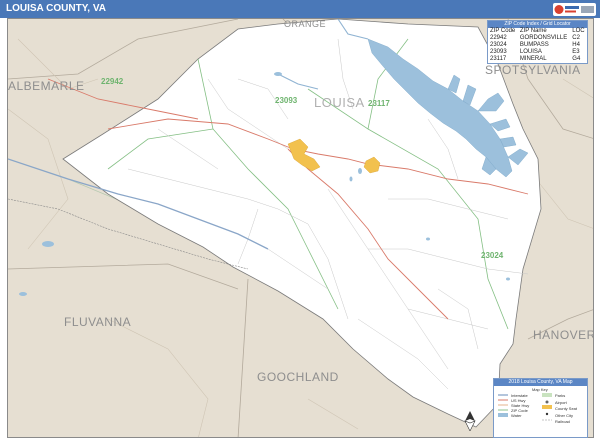 The width and height of the screenshot is (600, 442). What do you see at coordinates (498, 45) in the screenshot?
I see `zip-cell: 23024` at bounding box center [498, 45].